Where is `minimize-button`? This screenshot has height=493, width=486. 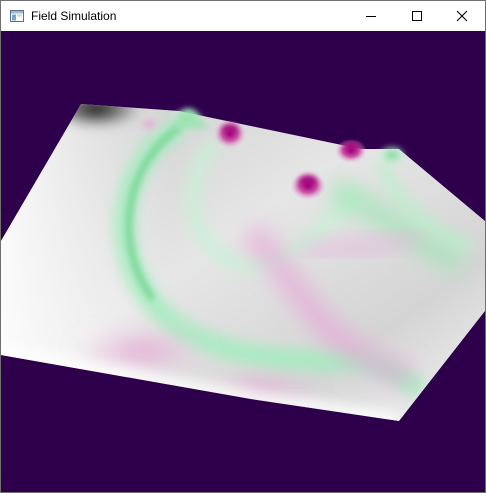 minimize-button is located at coordinates (371, 16).